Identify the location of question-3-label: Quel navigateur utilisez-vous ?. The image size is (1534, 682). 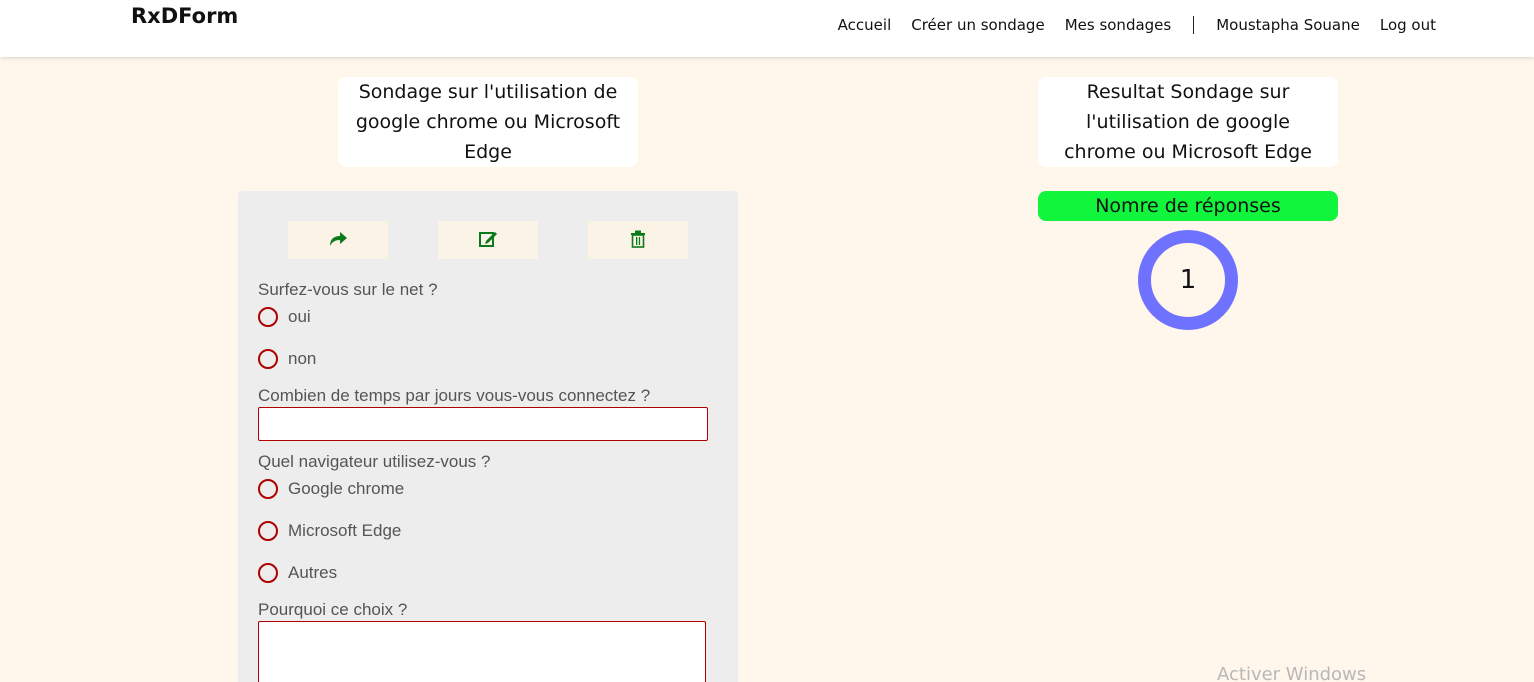
(374, 461).